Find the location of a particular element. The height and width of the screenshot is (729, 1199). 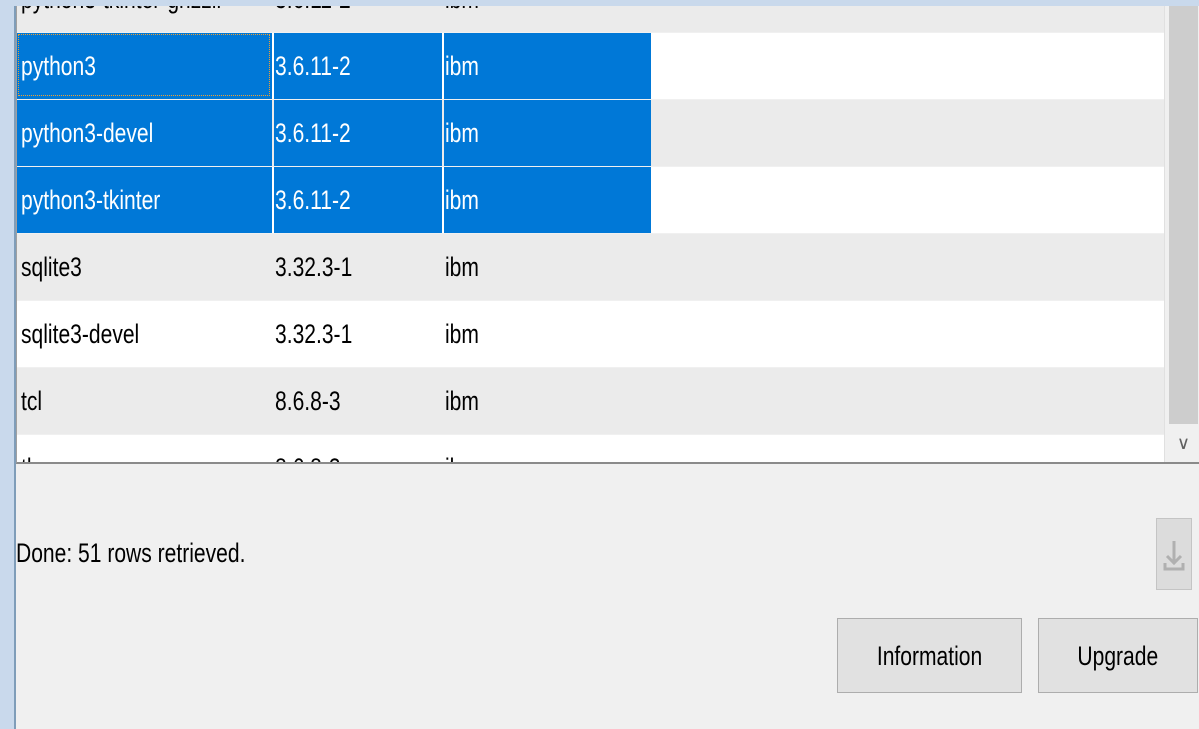

table-row: tcl 8.6.8-3 ibm is located at coordinates (591, 401).